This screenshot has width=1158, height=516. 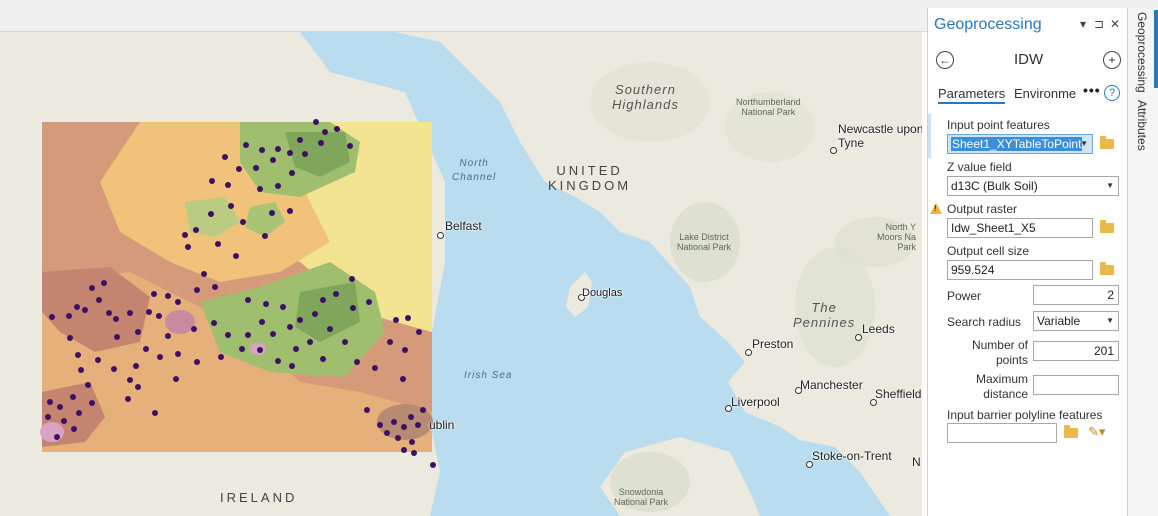 I want to click on label-lake-district-line2: National Park, so click(x=704, y=247).